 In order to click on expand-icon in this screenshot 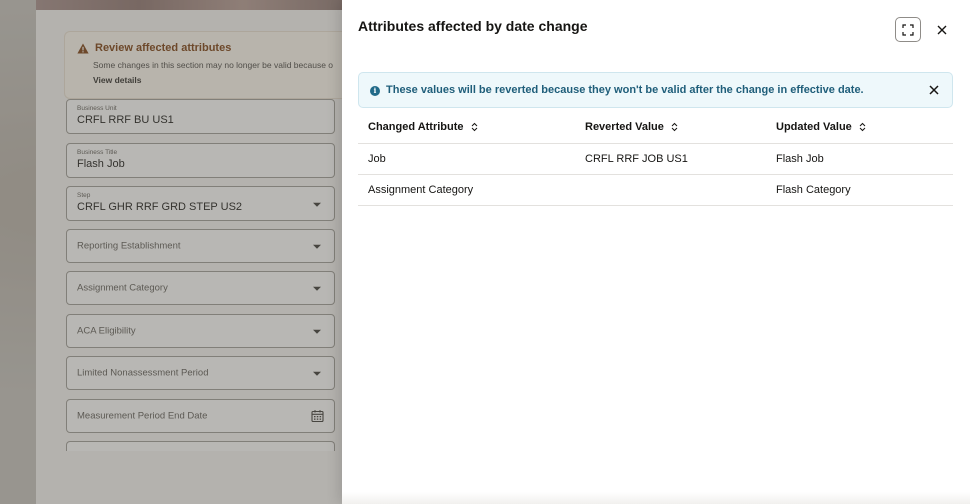, I will do `click(908, 29)`.